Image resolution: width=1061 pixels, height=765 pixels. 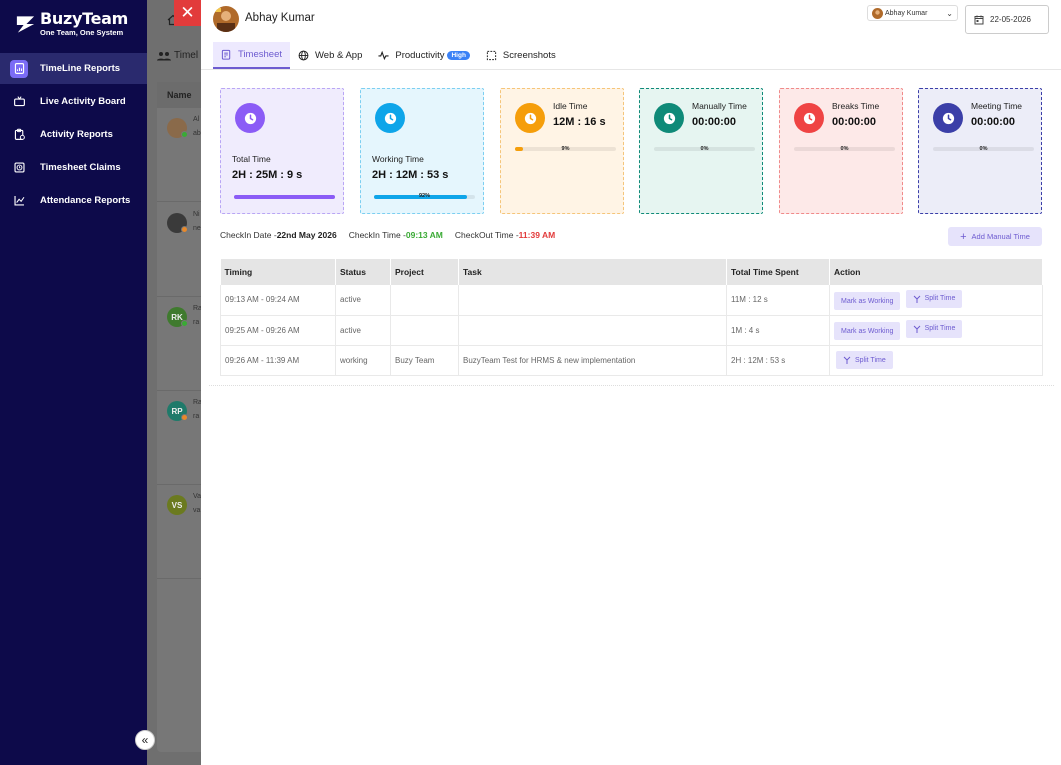 What do you see at coordinates (182, 155) in the screenshot?
I see `background-row: Al ab` at bounding box center [182, 155].